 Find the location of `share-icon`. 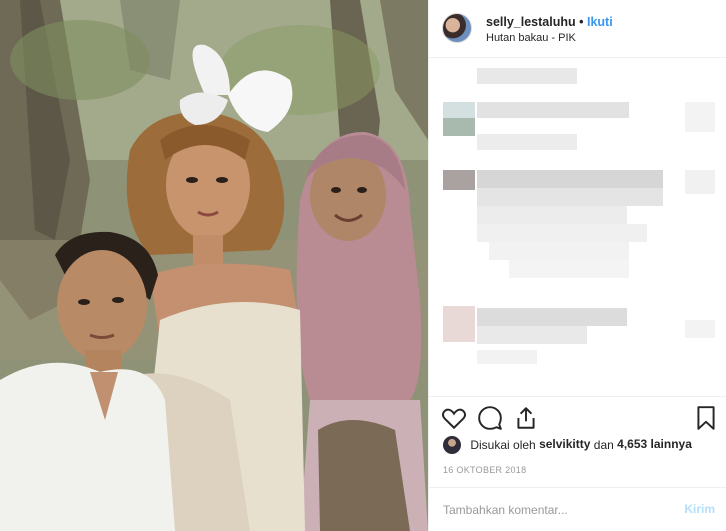

share-icon is located at coordinates (526, 418).